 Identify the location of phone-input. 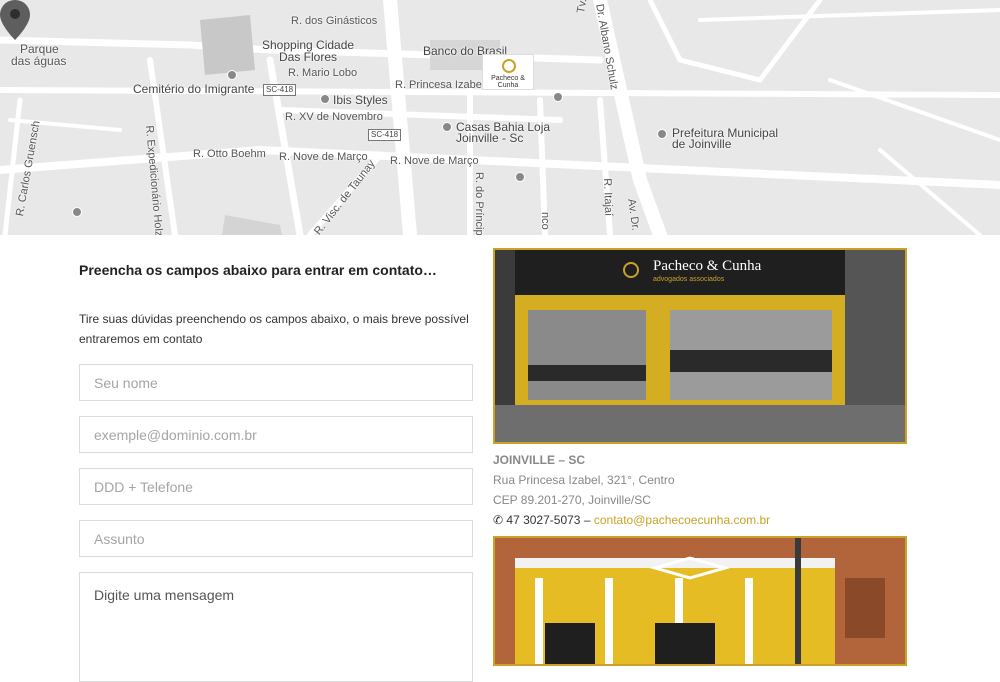
(276, 486).